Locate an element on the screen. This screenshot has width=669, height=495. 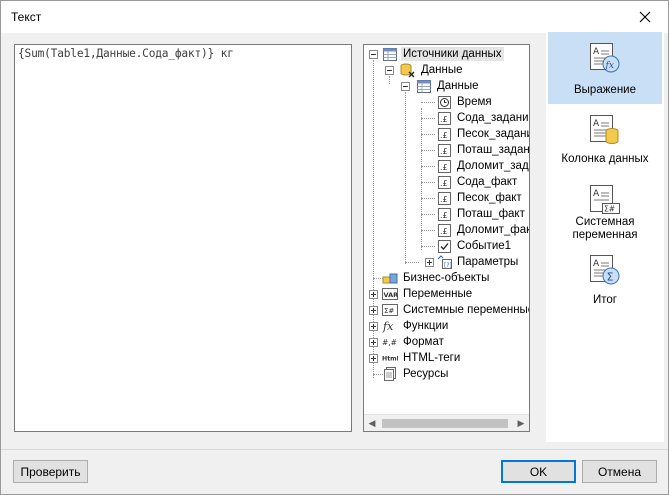
expander-variables is located at coordinates (373, 294).